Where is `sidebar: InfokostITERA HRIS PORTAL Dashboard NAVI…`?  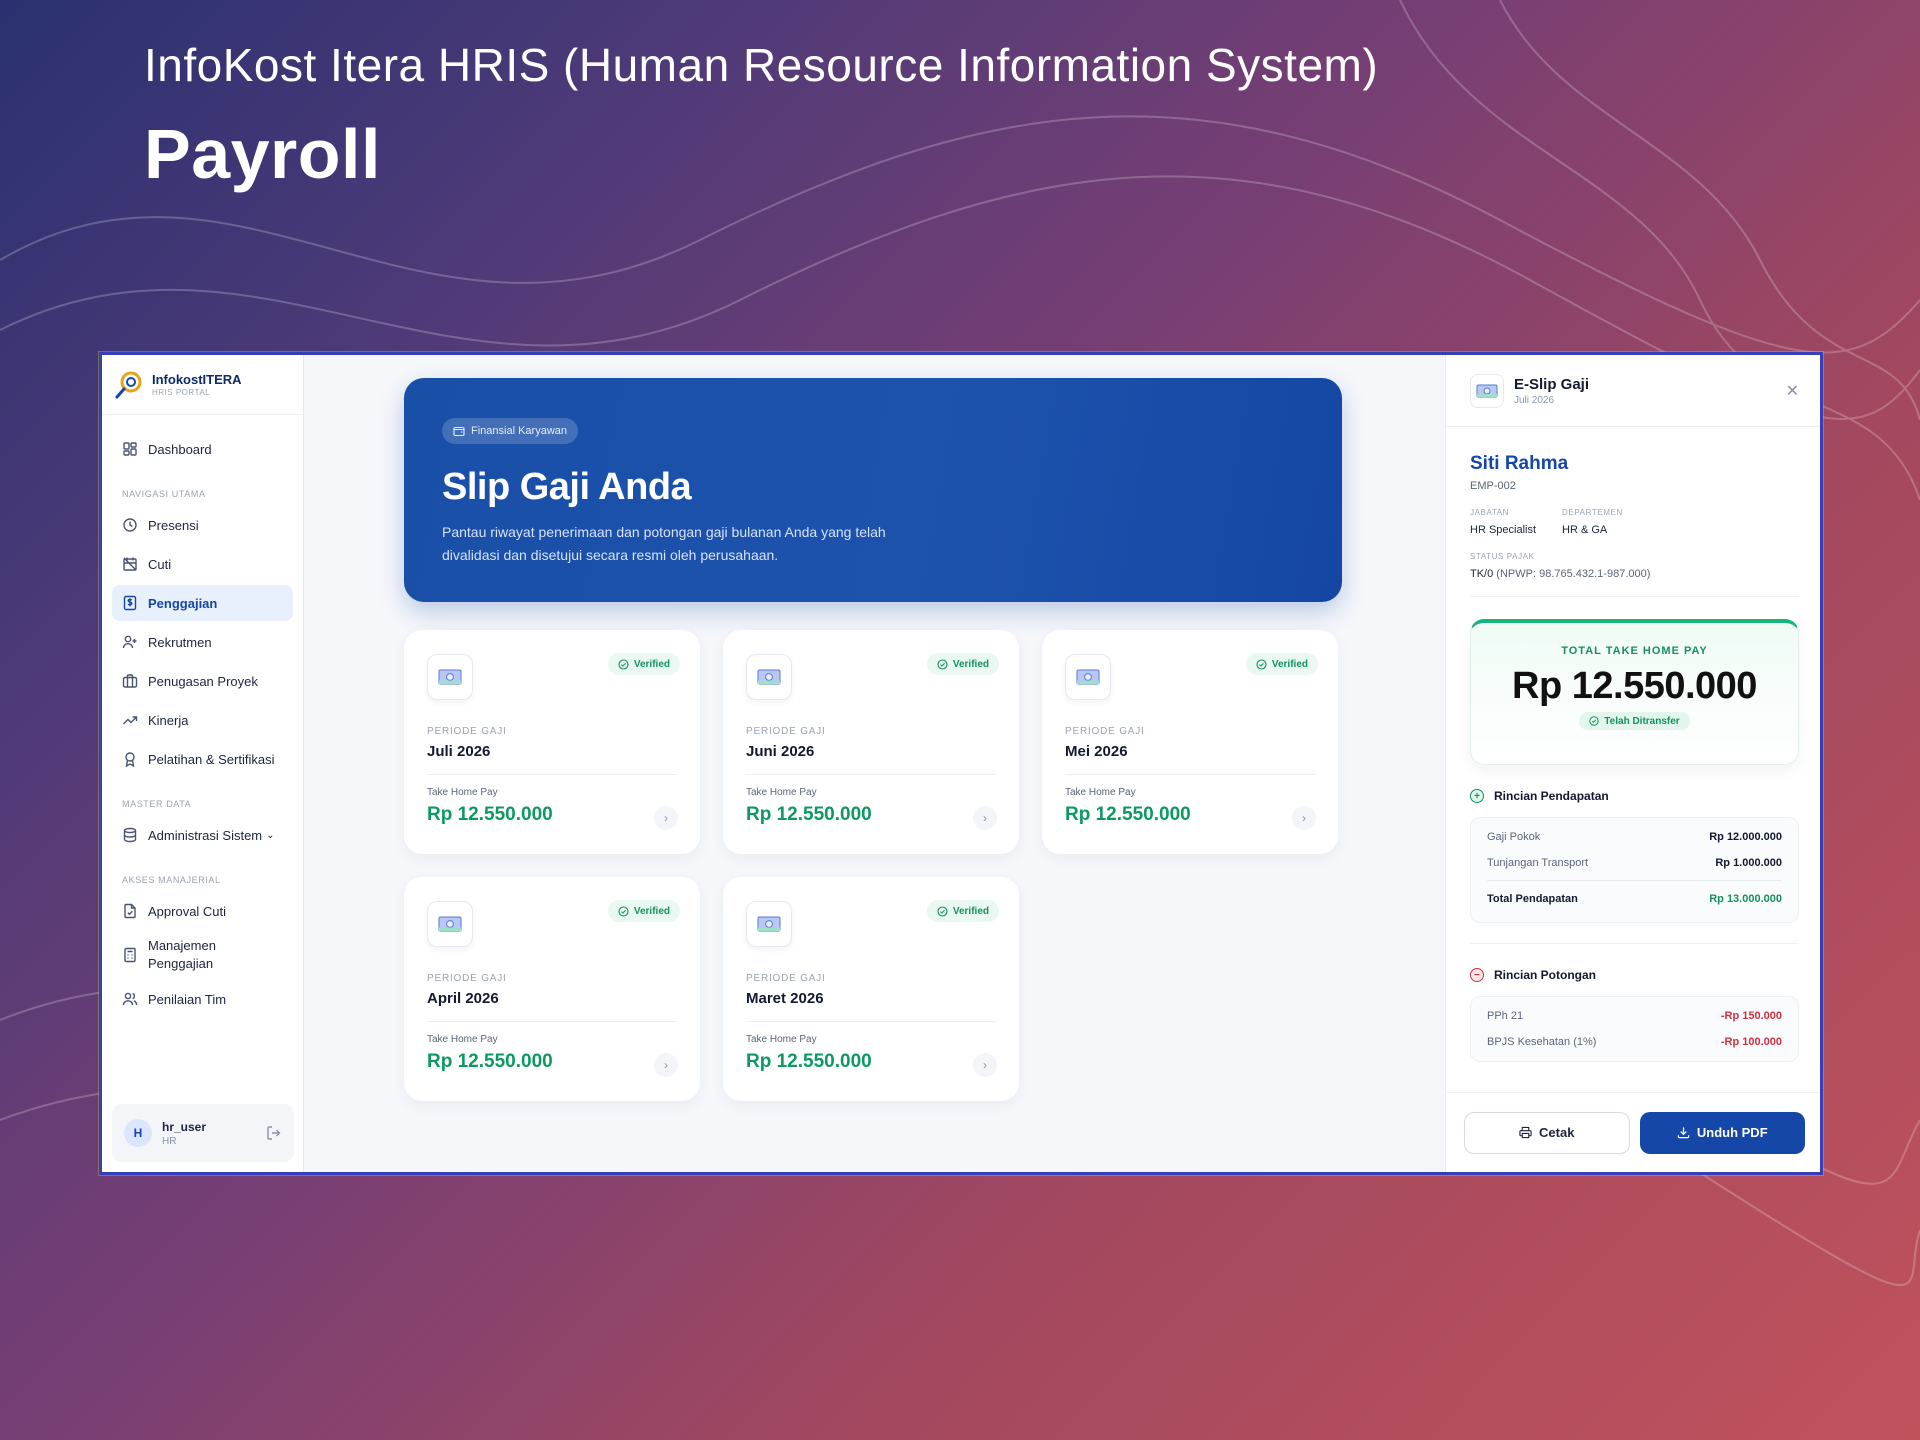 sidebar: InfokostITERA HRIS PORTAL Dashboard NAVI… is located at coordinates (203, 763).